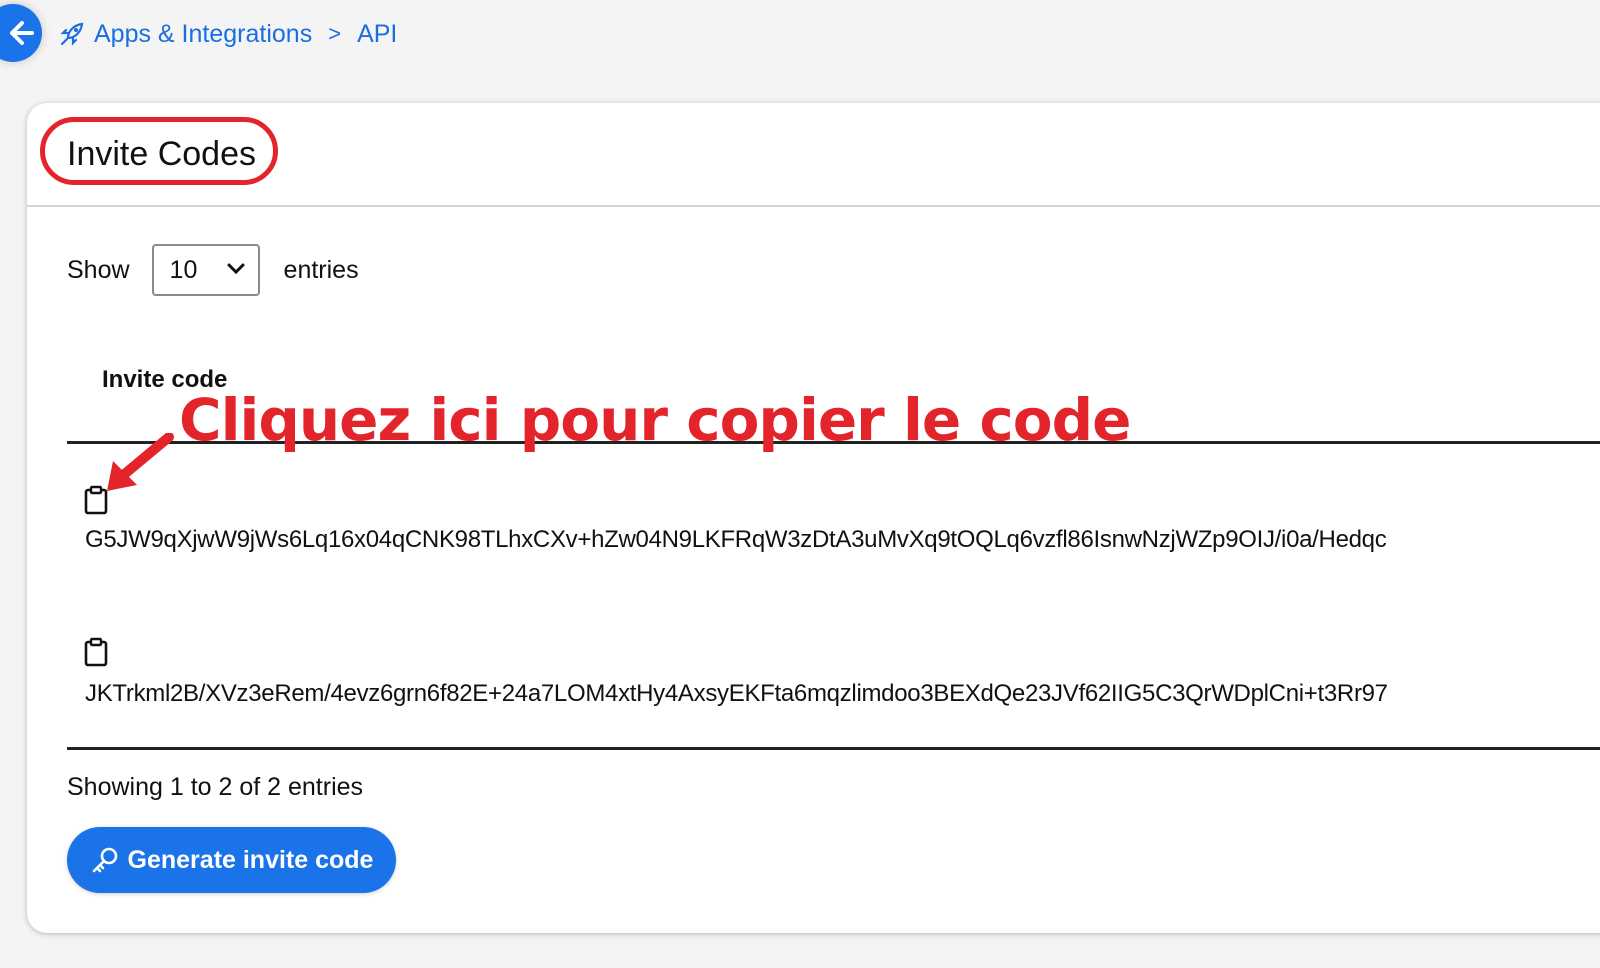 This screenshot has width=1600, height=968. I want to click on show-label: Show, so click(98, 269).